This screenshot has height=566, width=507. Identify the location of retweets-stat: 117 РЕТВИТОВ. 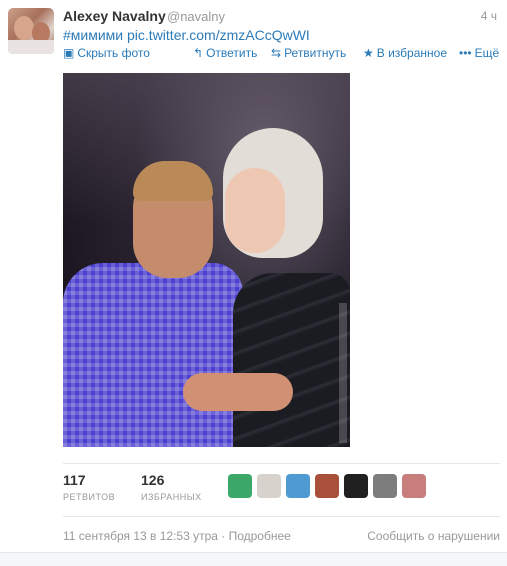
(89, 487).